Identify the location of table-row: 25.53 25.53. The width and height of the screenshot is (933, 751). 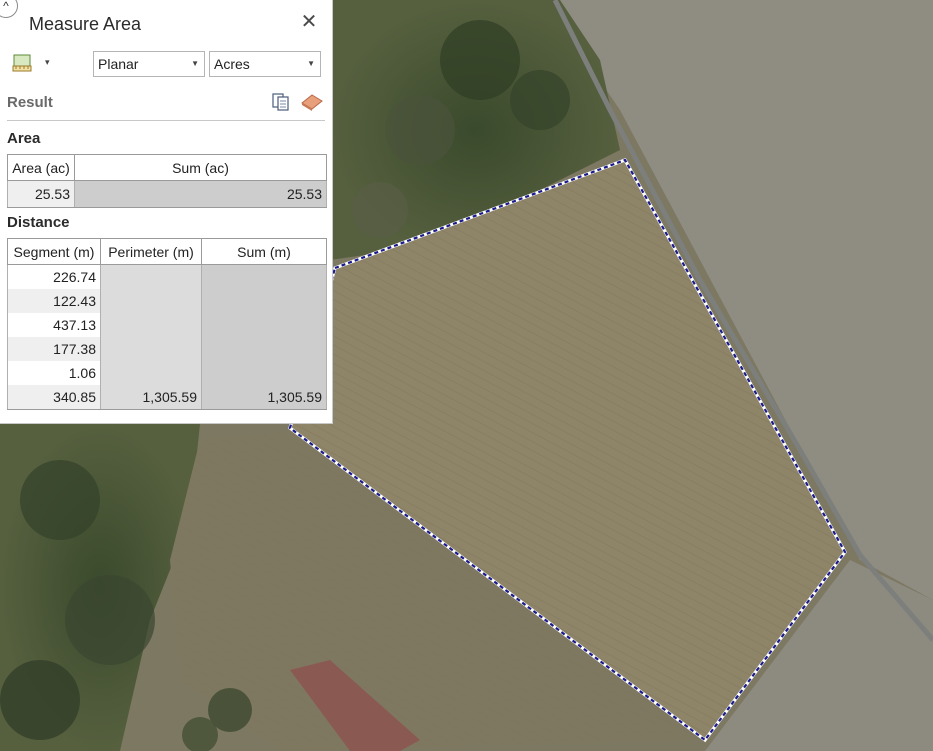
(167, 194).